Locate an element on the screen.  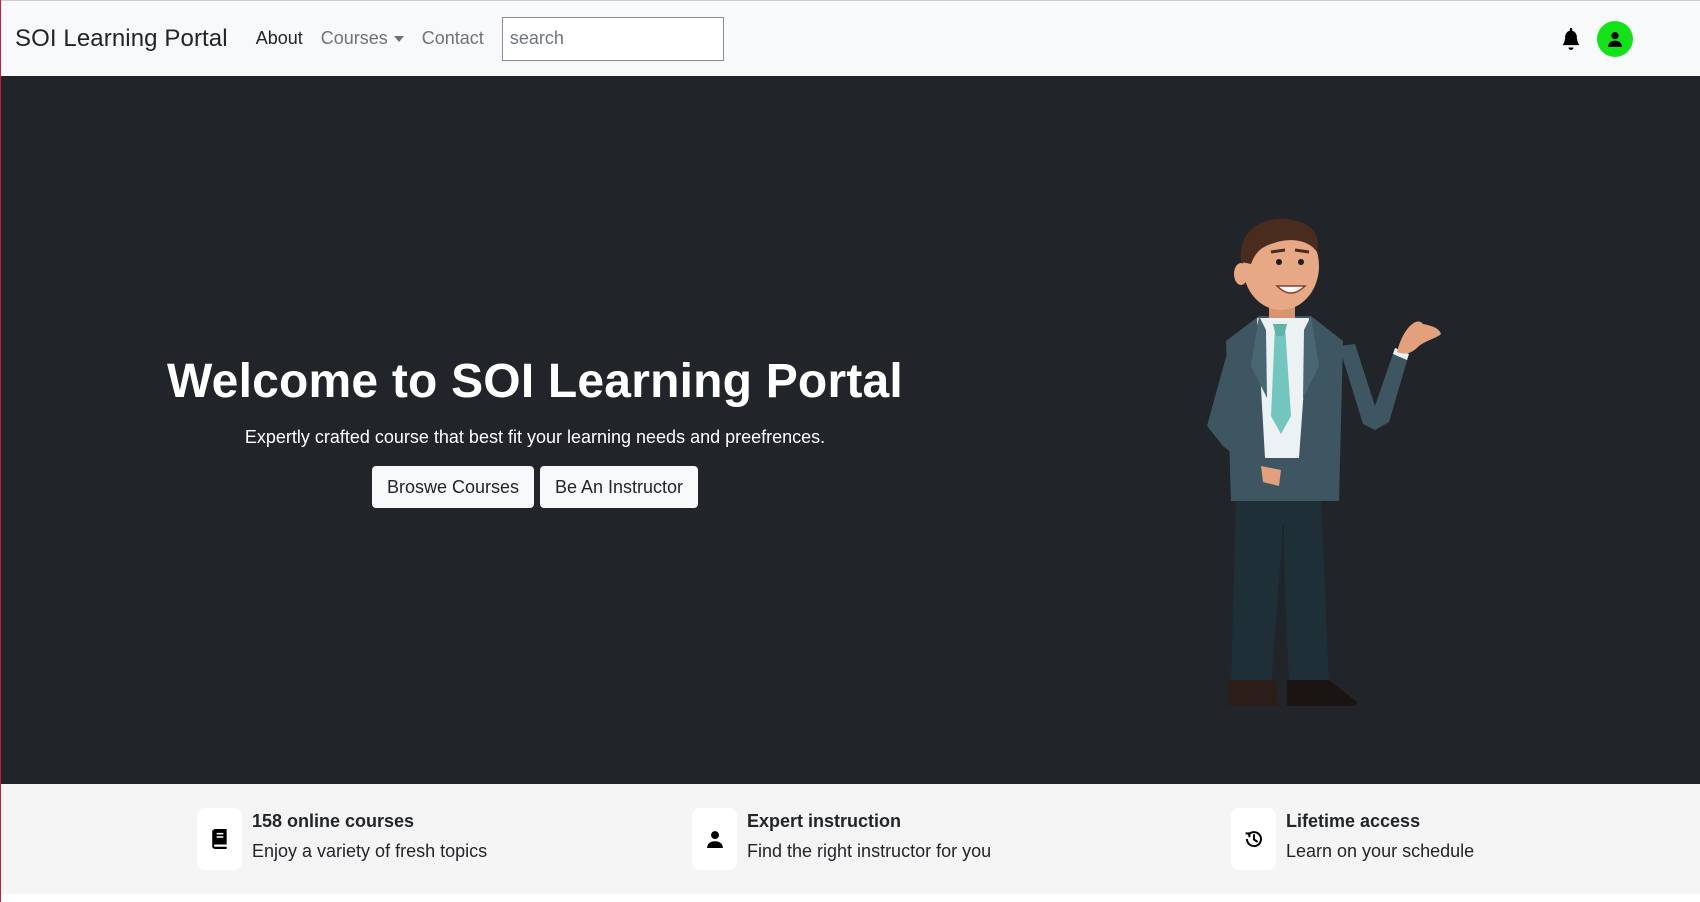
nav-contact-label: Contact is located at coordinates (452, 38).